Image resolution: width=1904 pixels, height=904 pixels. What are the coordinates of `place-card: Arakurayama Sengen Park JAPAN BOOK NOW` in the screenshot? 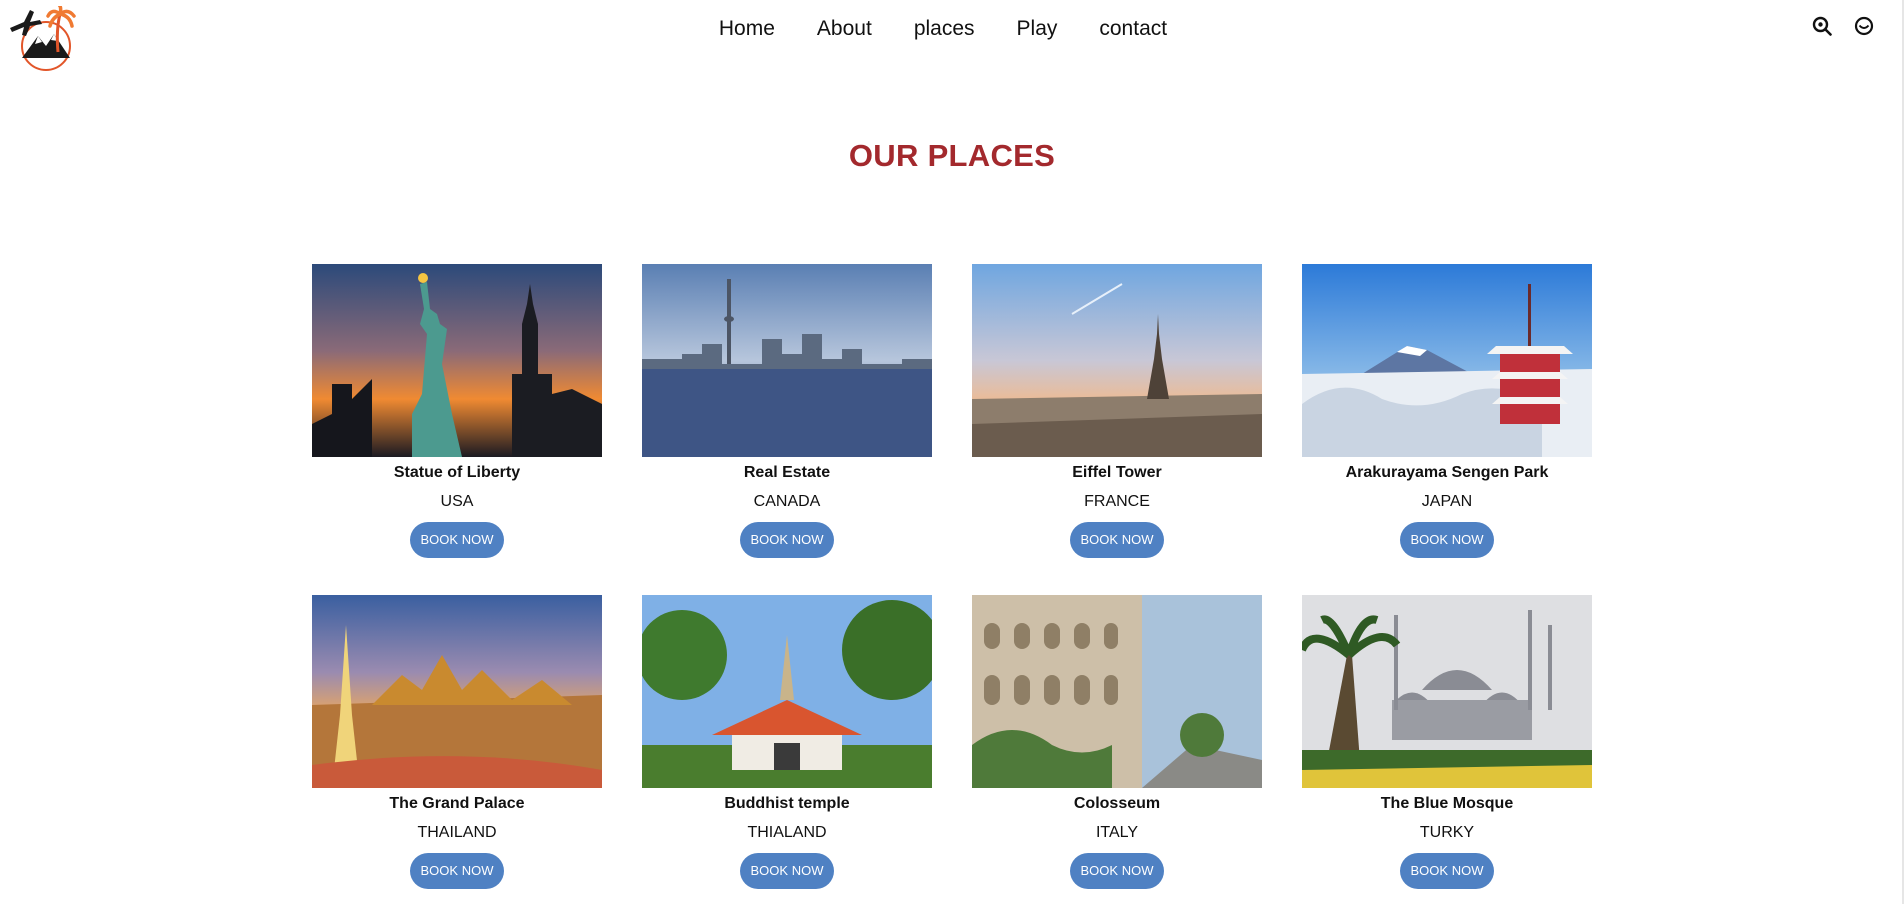 It's located at (1447, 429).